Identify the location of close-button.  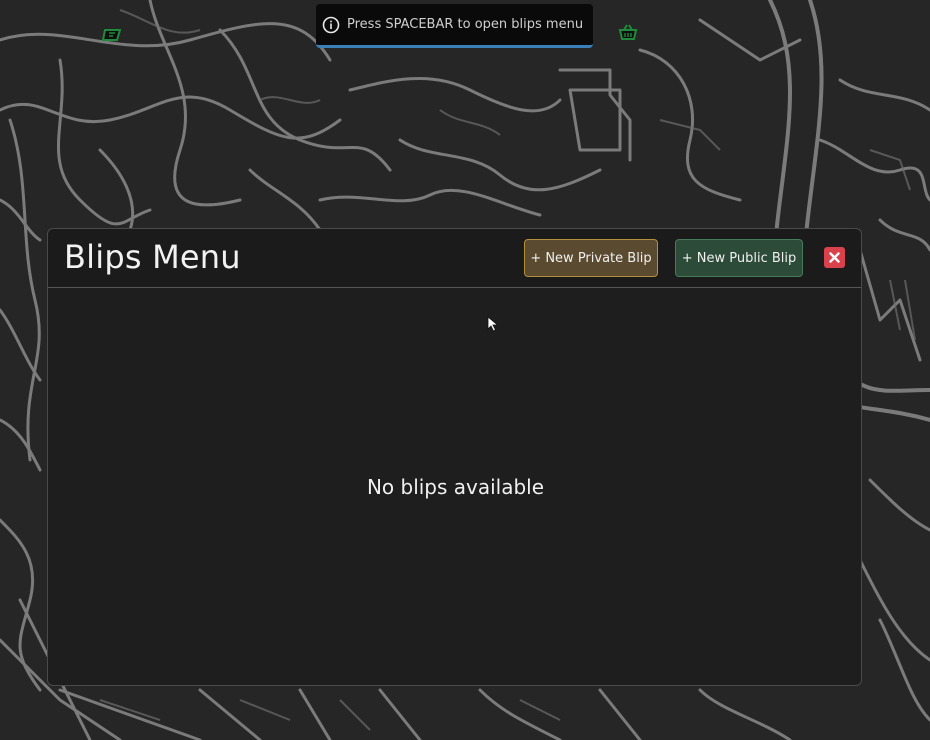
(834, 257).